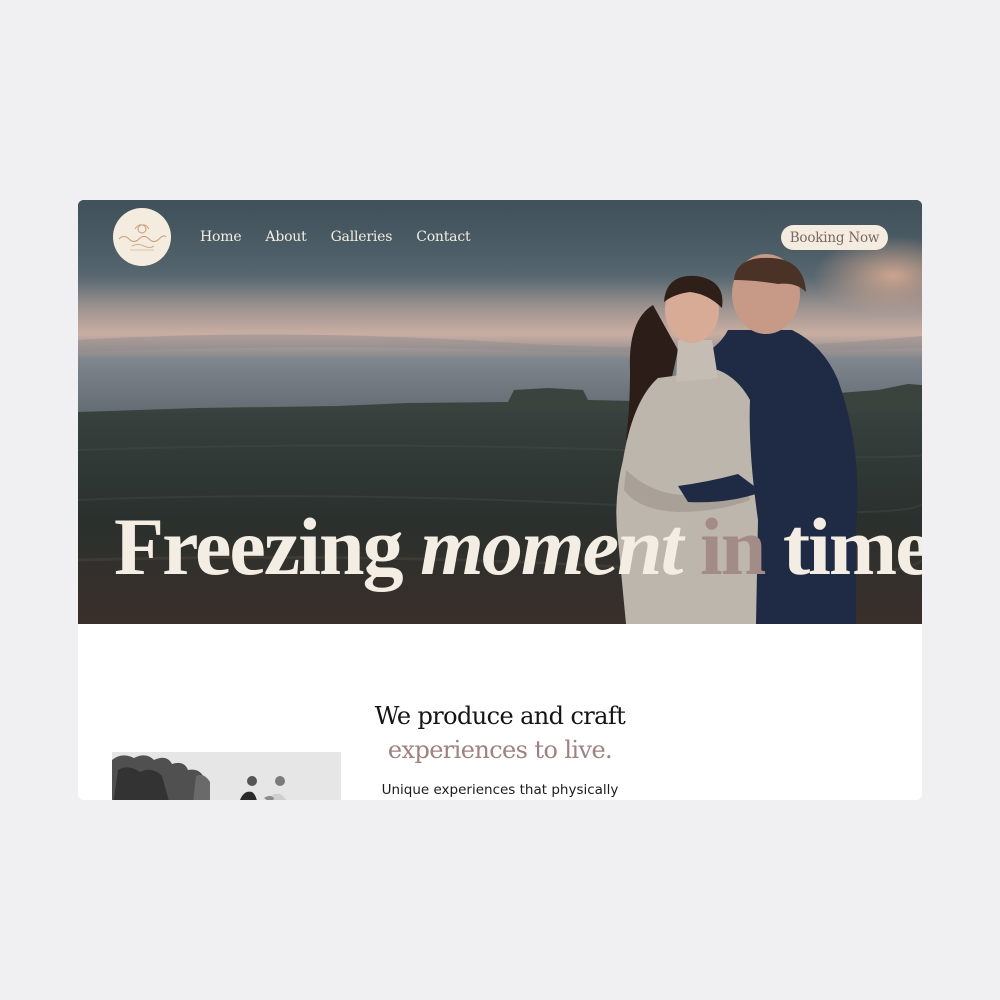  Describe the element at coordinates (551, 546) in the screenshot. I see `headline-part-moment: moment` at that location.